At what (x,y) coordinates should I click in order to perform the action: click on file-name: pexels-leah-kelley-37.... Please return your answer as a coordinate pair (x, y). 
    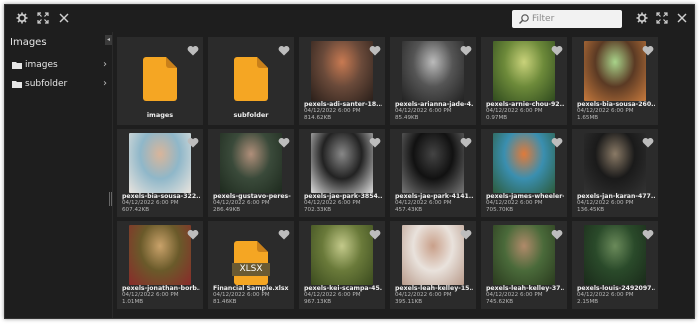
    Looking at the image, I should click on (525, 288).